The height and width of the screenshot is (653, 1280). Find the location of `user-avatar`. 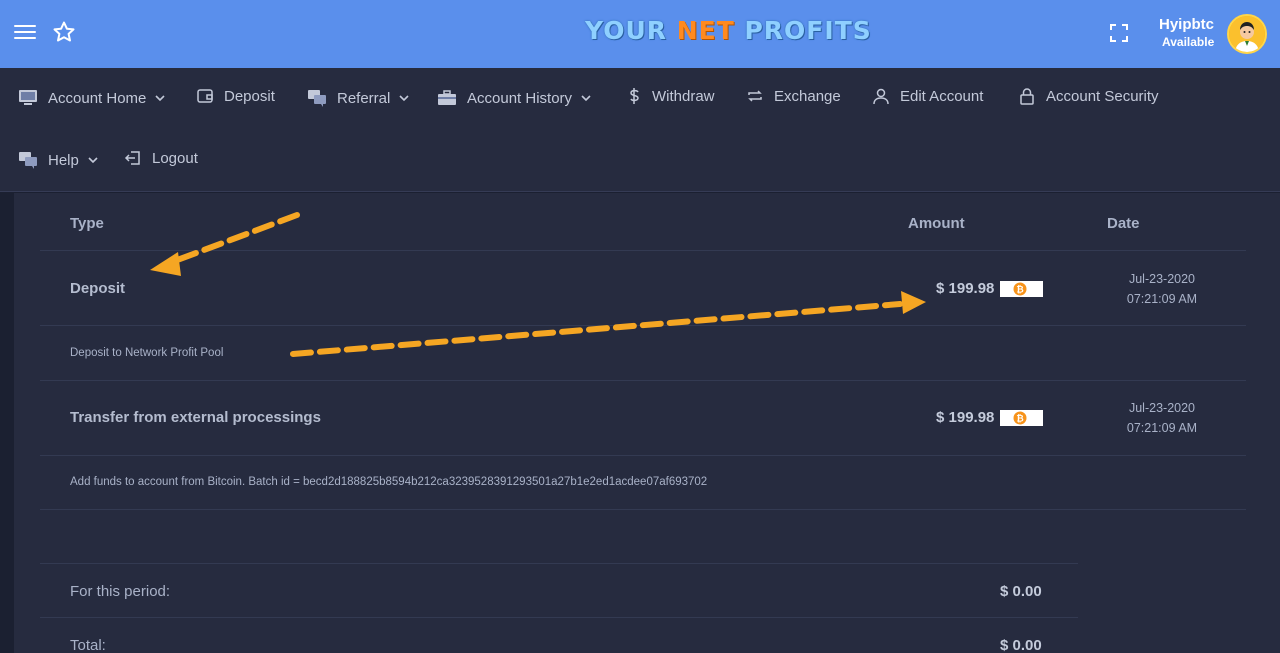

user-avatar is located at coordinates (1247, 34).